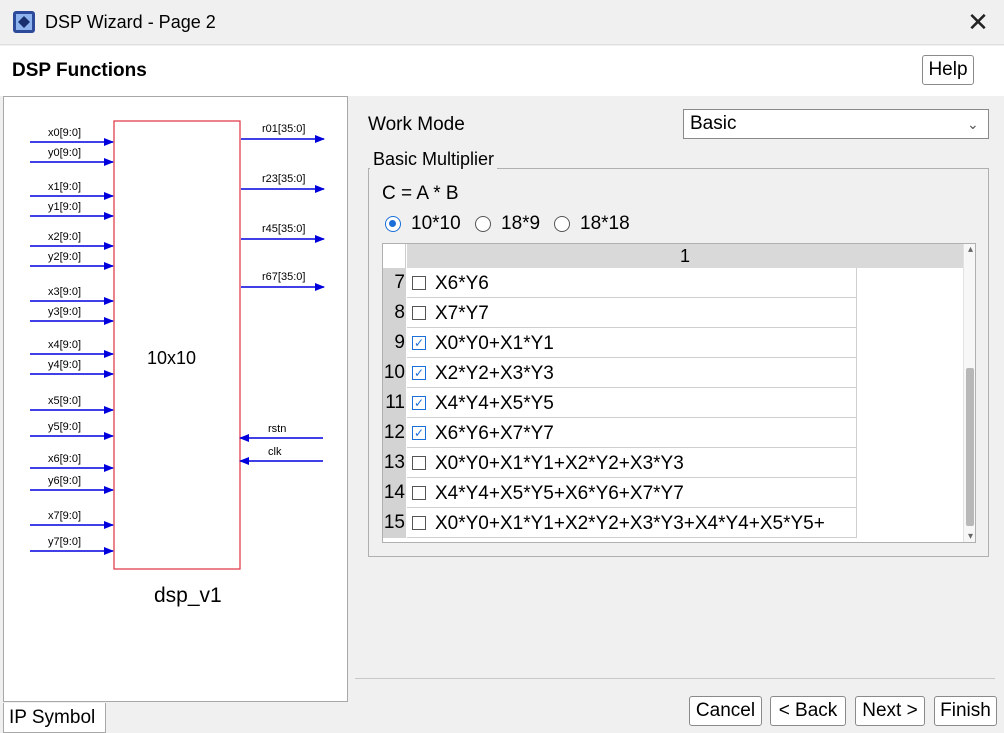  What do you see at coordinates (521, 223) in the screenshot?
I see `radio-label-18x9: 18*9` at bounding box center [521, 223].